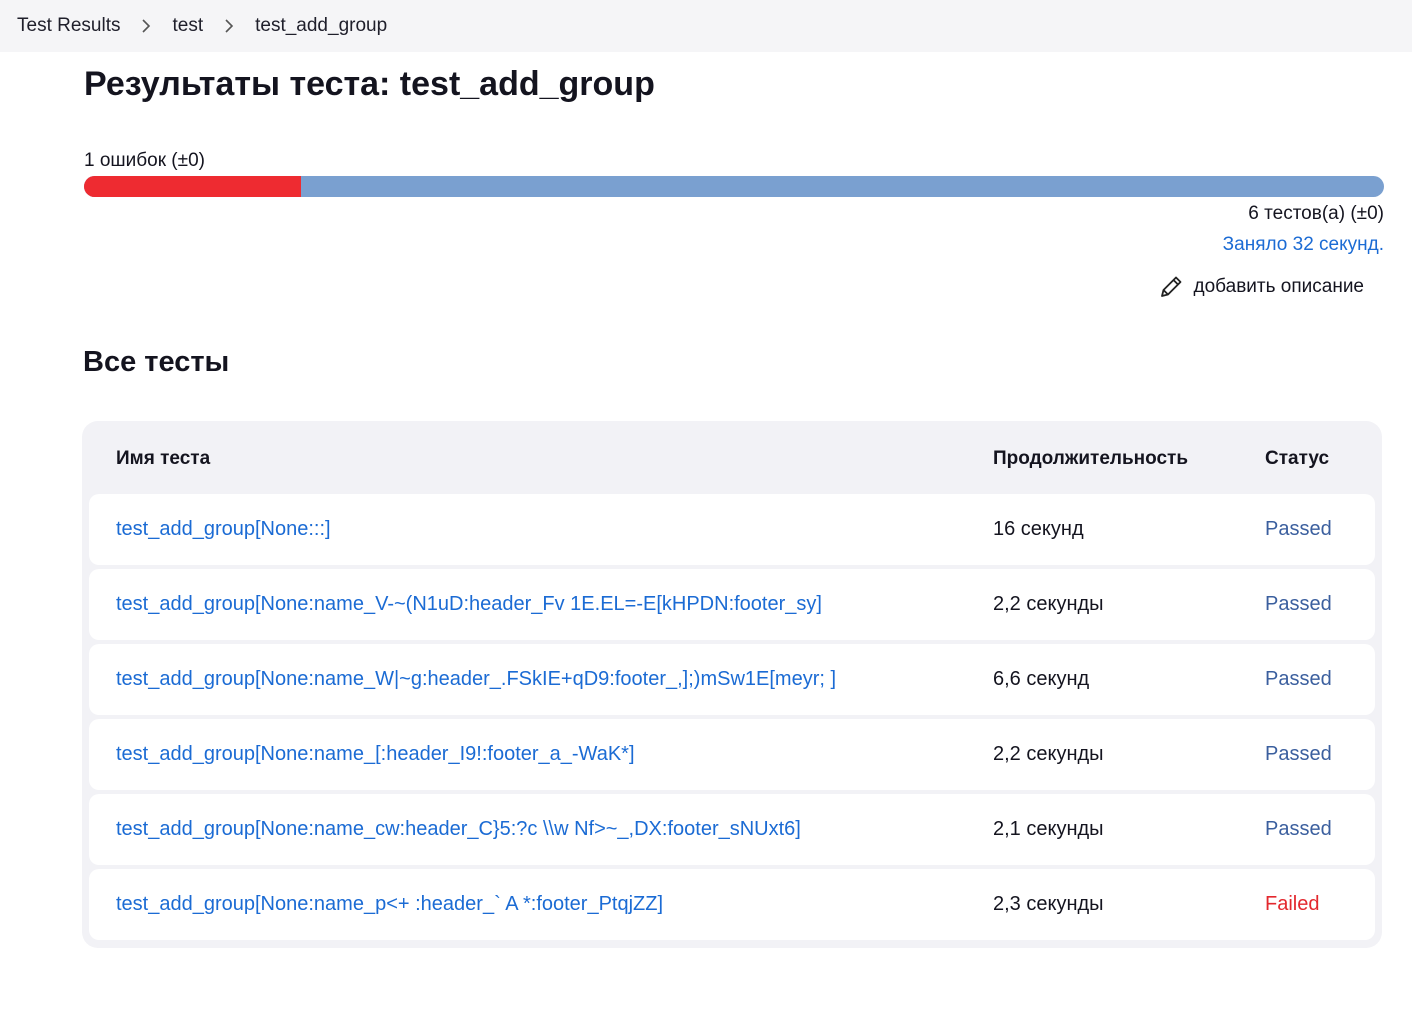 Image resolution: width=1412 pixels, height=1011 pixels. Describe the element at coordinates (1171, 287) in the screenshot. I see `pencil-icon` at that location.